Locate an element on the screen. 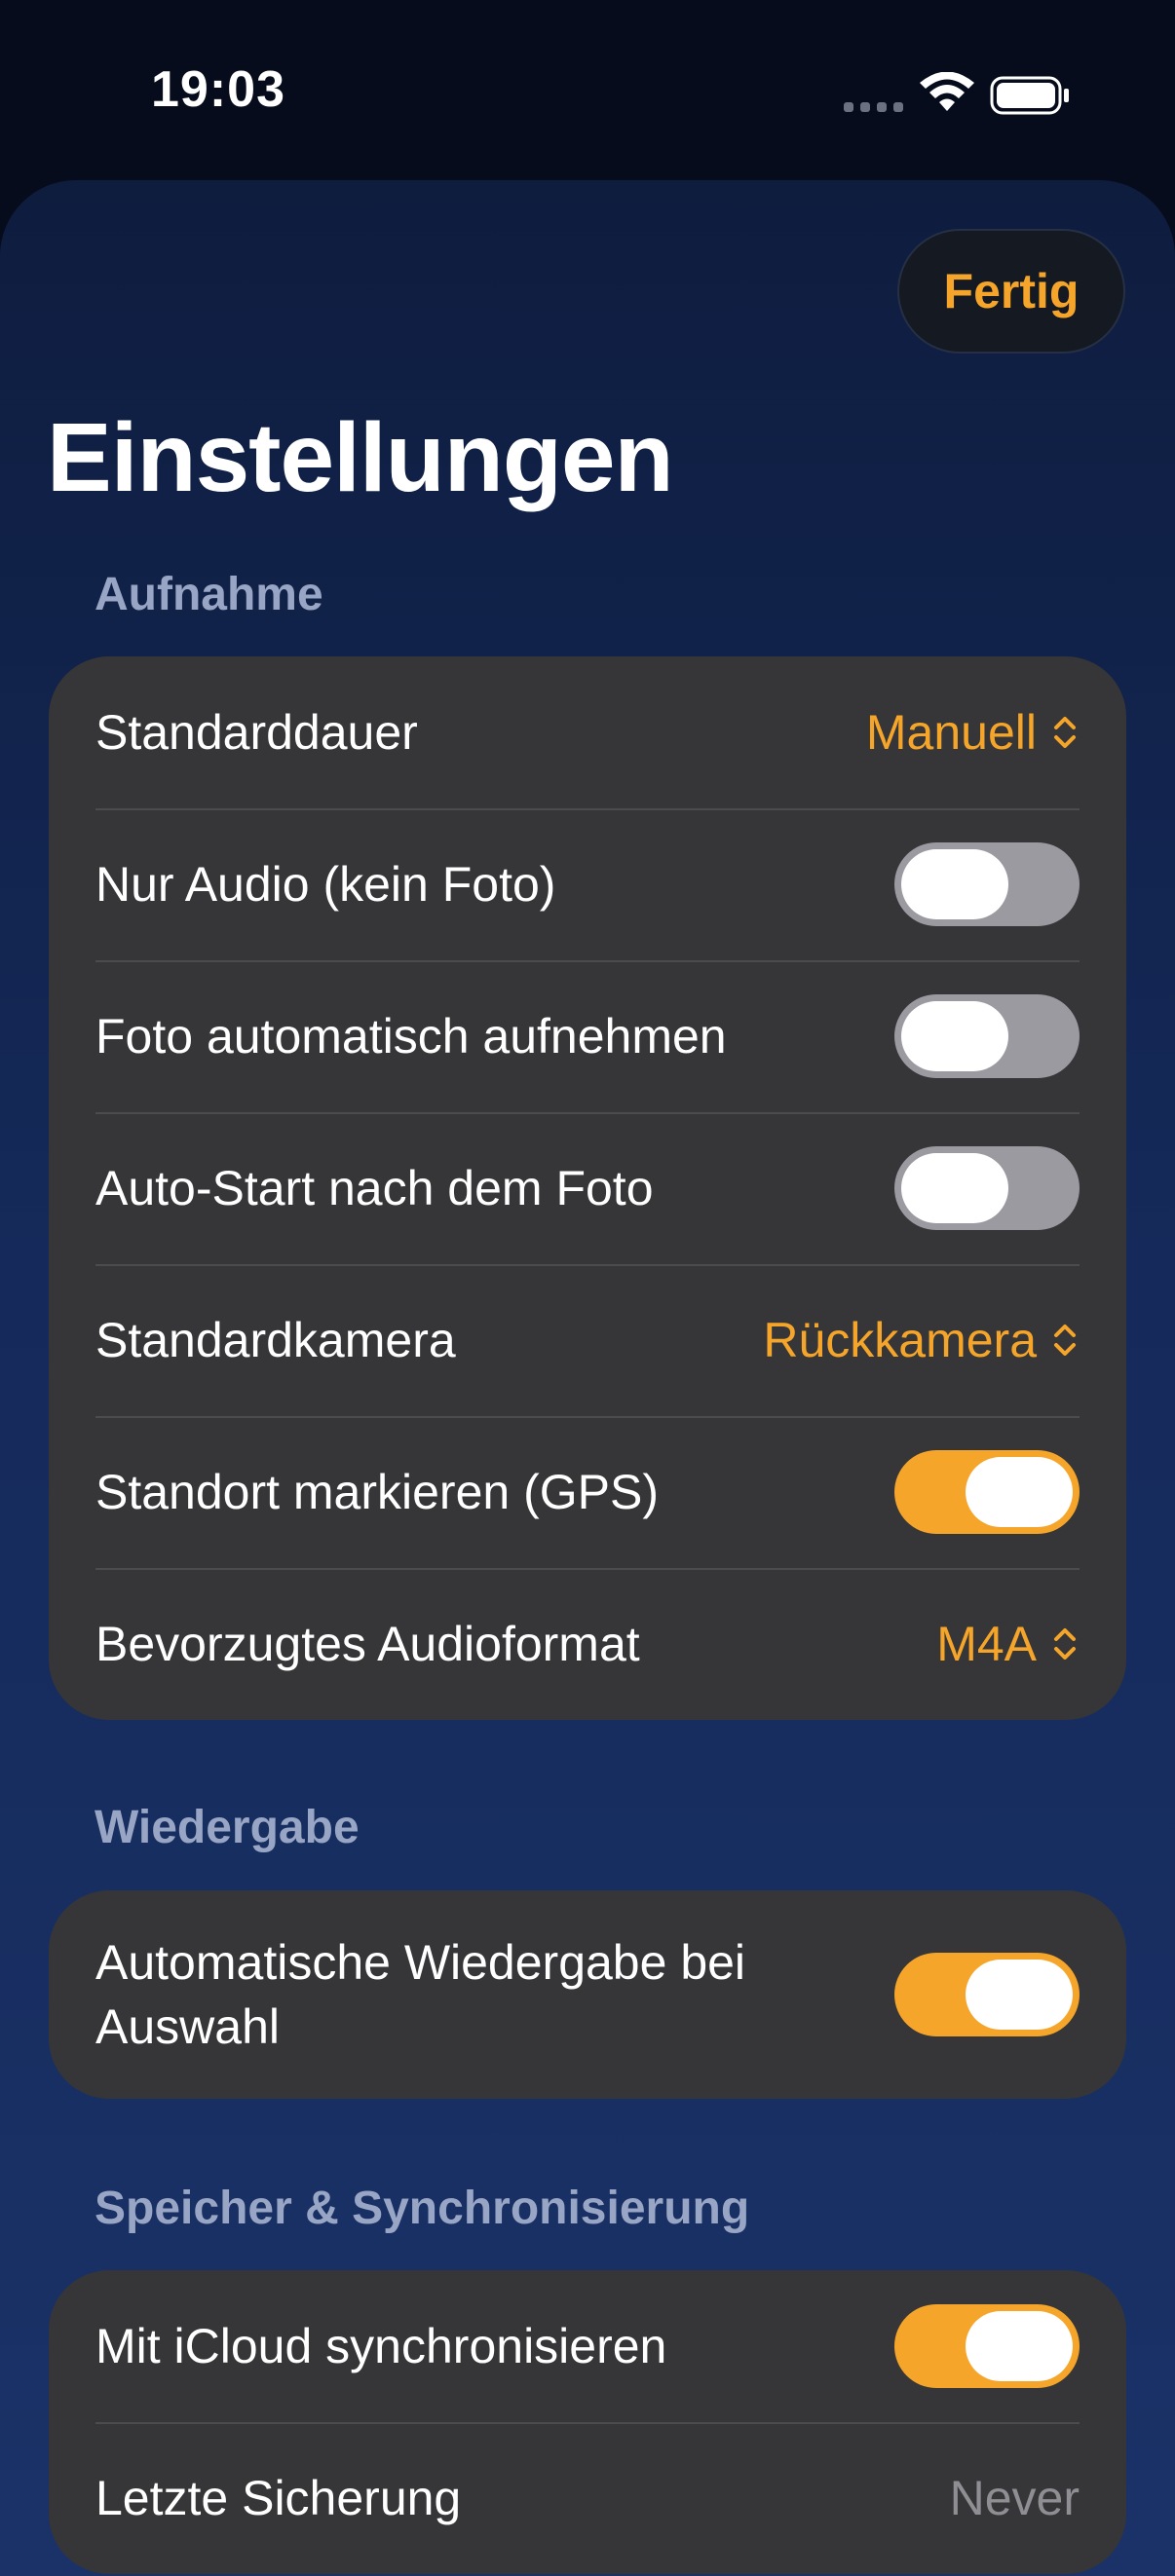  gps-tag-toggle is located at coordinates (987, 1492).